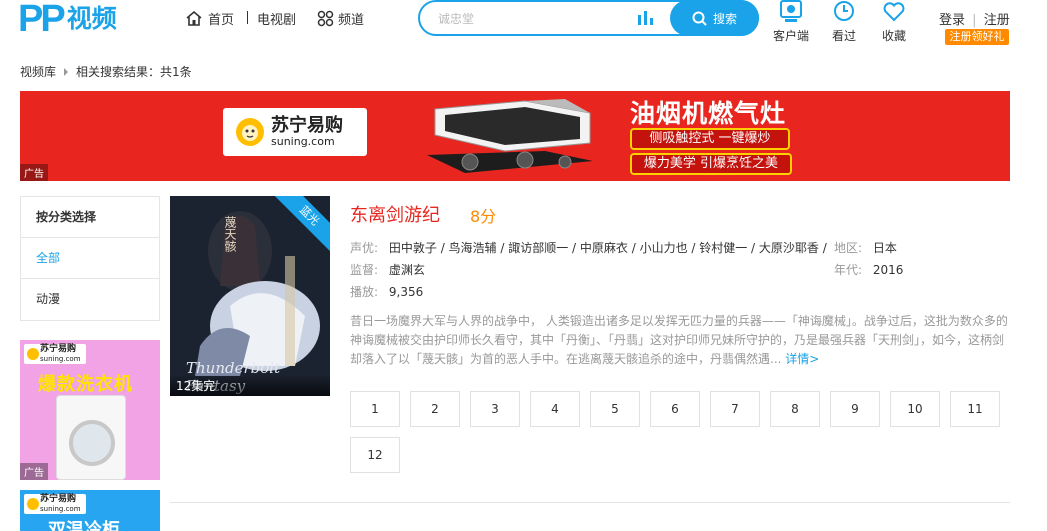 The image size is (1047, 531). I want to click on section-divider, so click(590, 502).